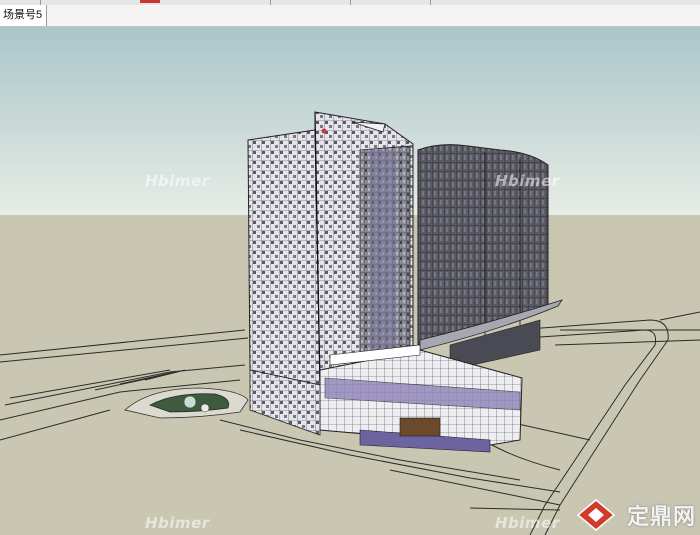  I want to click on brand-badge: 定鼎网, so click(661, 515).